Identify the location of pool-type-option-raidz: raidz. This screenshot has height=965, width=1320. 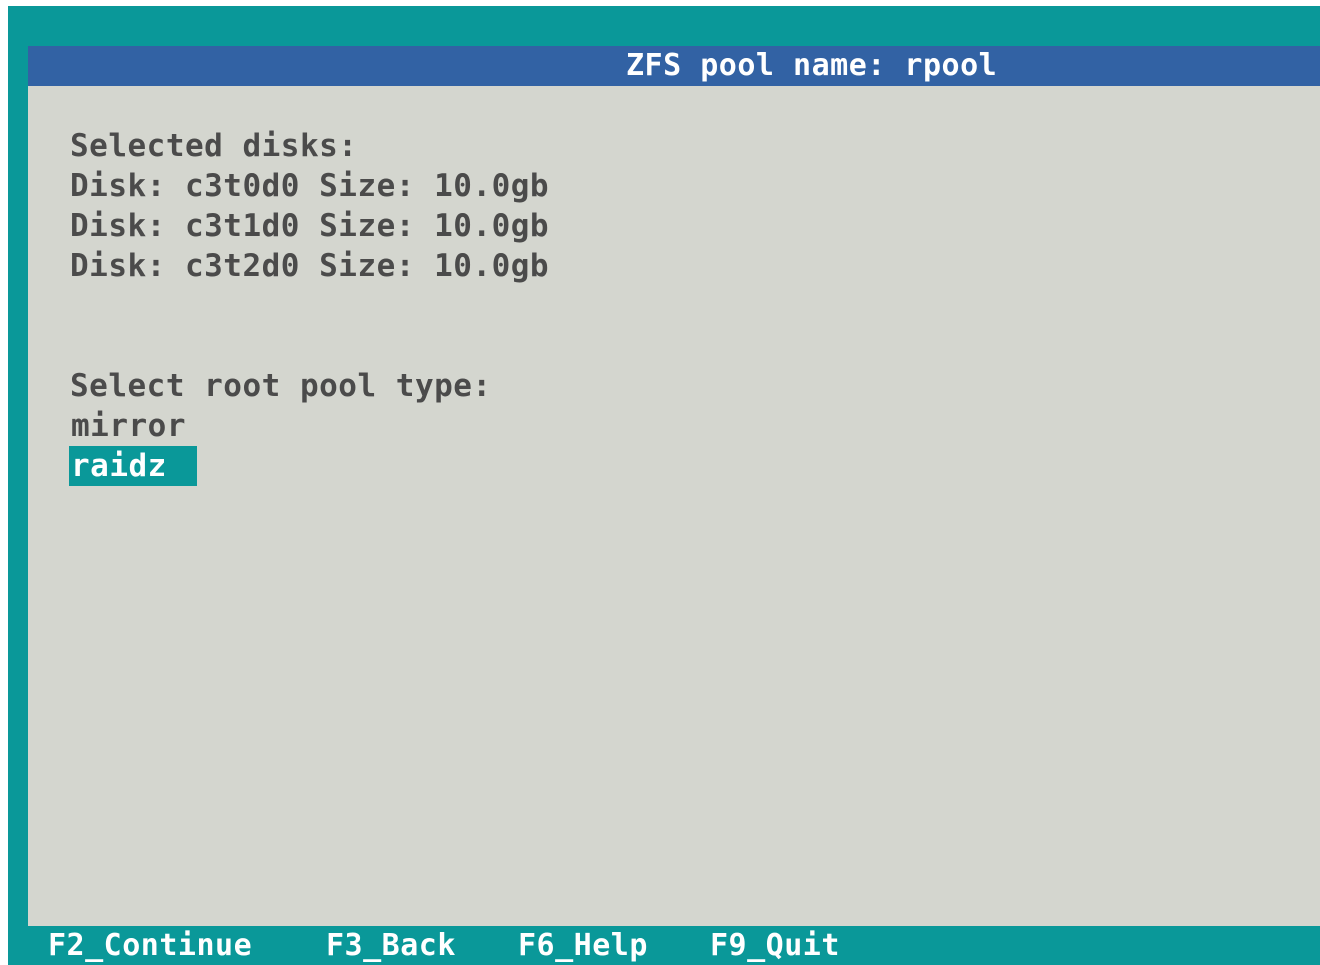
(133, 466).